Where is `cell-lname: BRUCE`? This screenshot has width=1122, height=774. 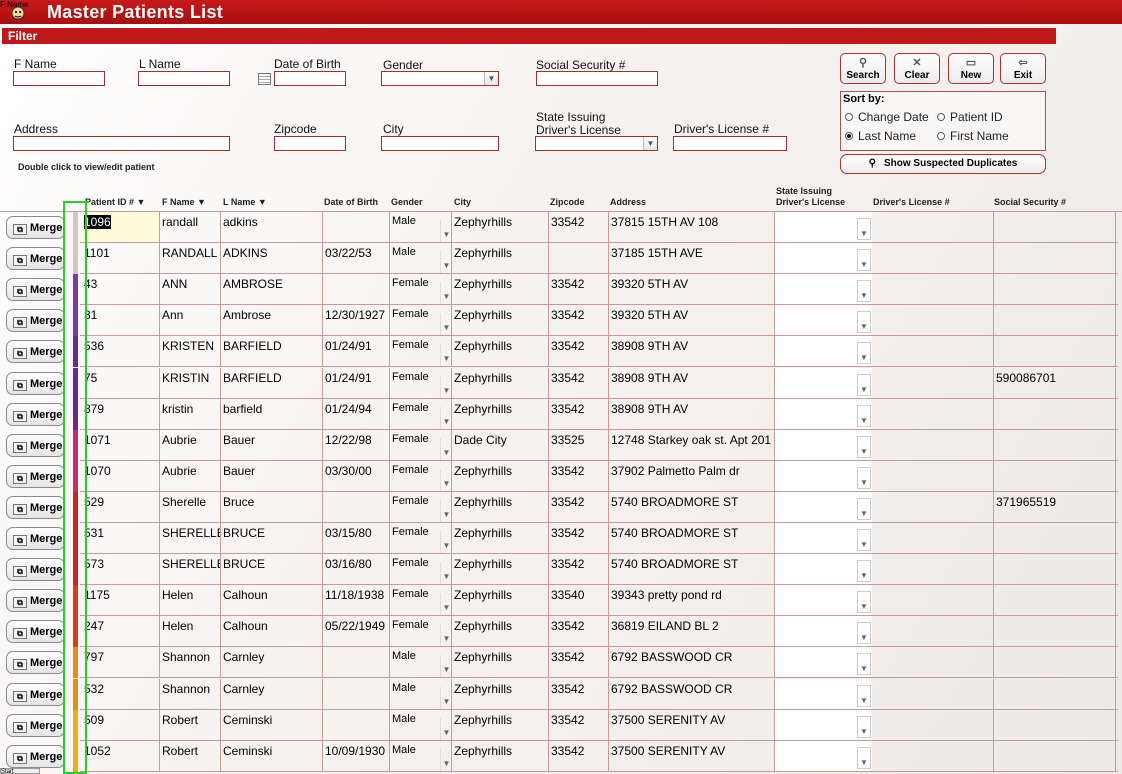
cell-lname: BRUCE is located at coordinates (272, 538).